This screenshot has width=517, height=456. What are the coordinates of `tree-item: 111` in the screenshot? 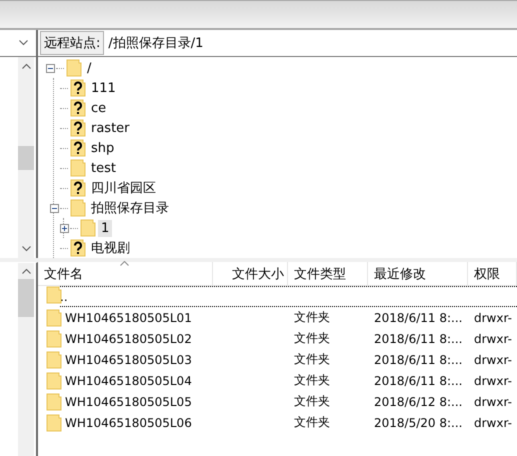 It's located at (103, 88).